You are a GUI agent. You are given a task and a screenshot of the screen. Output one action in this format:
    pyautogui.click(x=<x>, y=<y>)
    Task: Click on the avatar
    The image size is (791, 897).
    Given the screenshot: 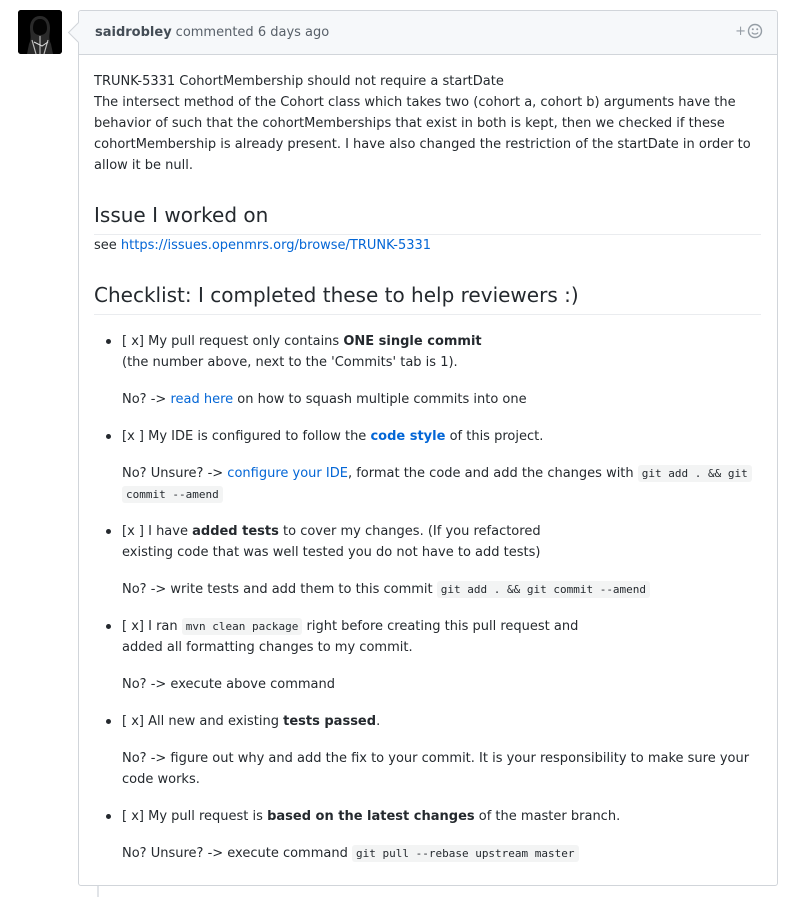 What is the action you would take?
    pyautogui.click(x=40, y=32)
    